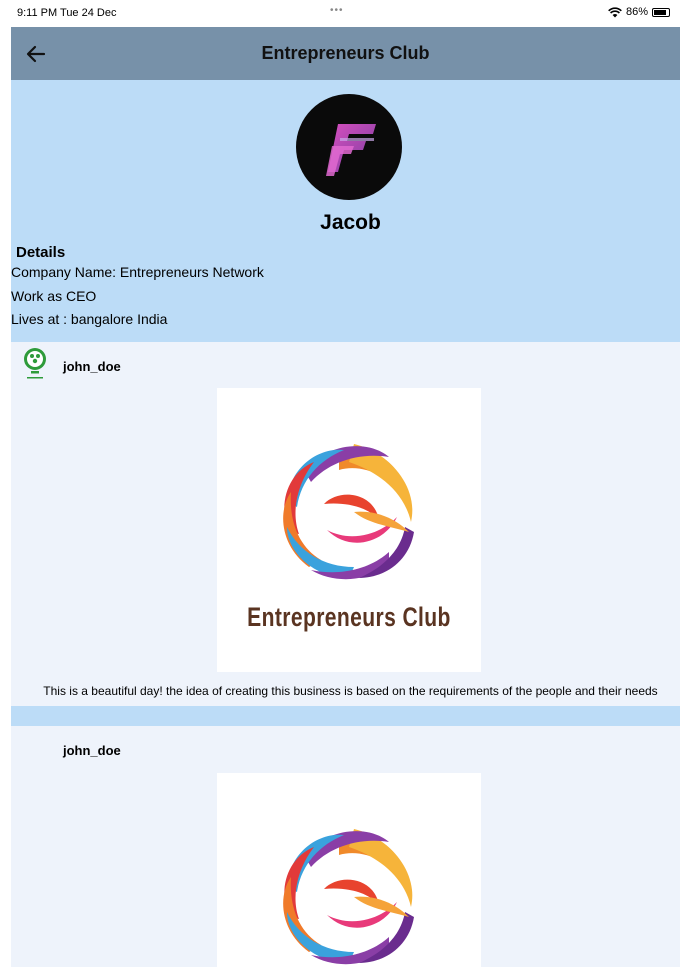 The width and height of the screenshot is (680, 967). I want to click on battery-icon, so click(661, 12).